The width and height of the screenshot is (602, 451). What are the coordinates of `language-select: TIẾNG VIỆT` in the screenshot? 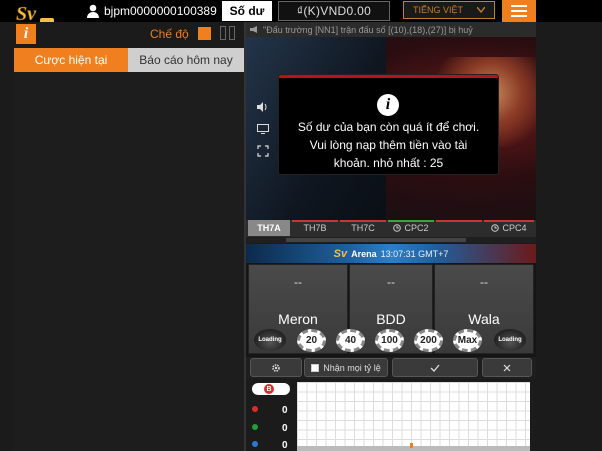 It's located at (449, 10).